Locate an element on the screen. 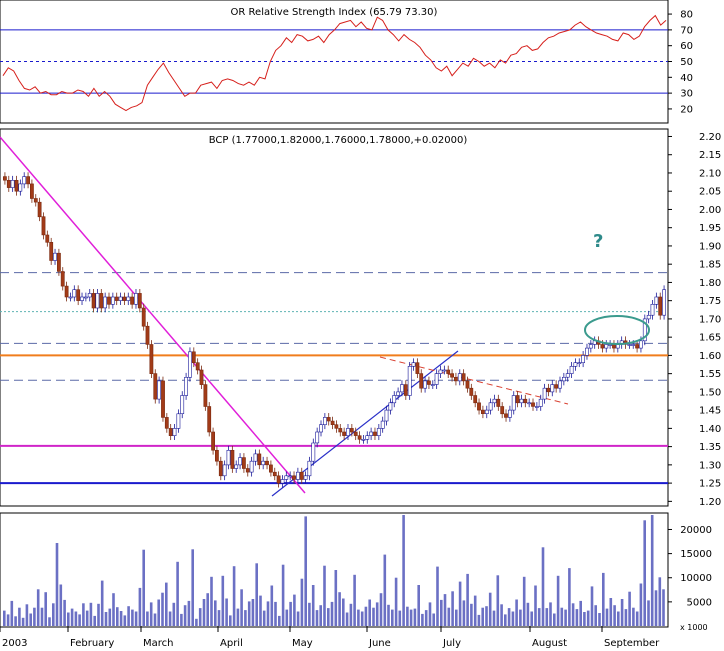  rsi-y-axis: 80 70 60 50 40 30 20 is located at coordinates (680, 62).